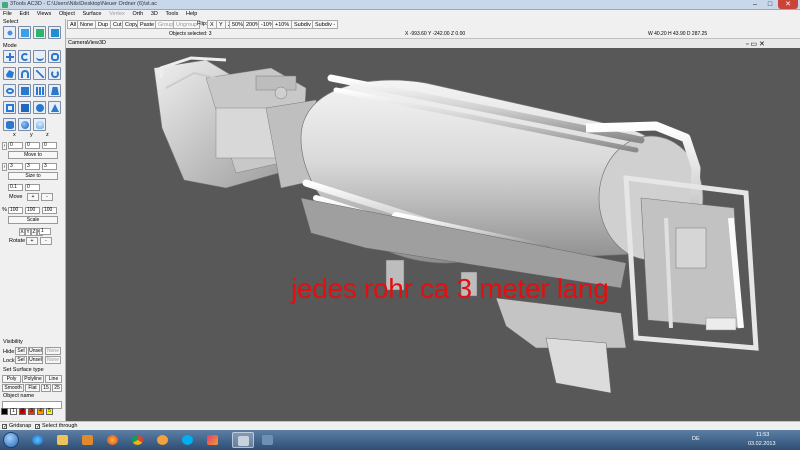 The image size is (800, 450). Describe the element at coordinates (13, 411) in the screenshot. I see `palette-swatch-1: 1` at that location.